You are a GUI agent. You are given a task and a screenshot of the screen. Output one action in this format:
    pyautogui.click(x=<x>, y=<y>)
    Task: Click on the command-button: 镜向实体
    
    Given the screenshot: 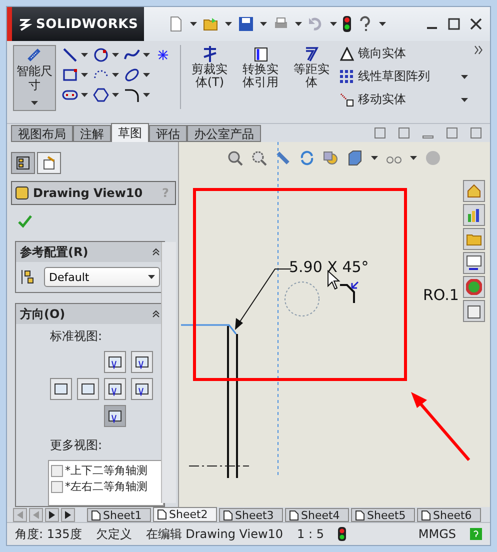 What is the action you would take?
    pyautogui.click(x=404, y=53)
    